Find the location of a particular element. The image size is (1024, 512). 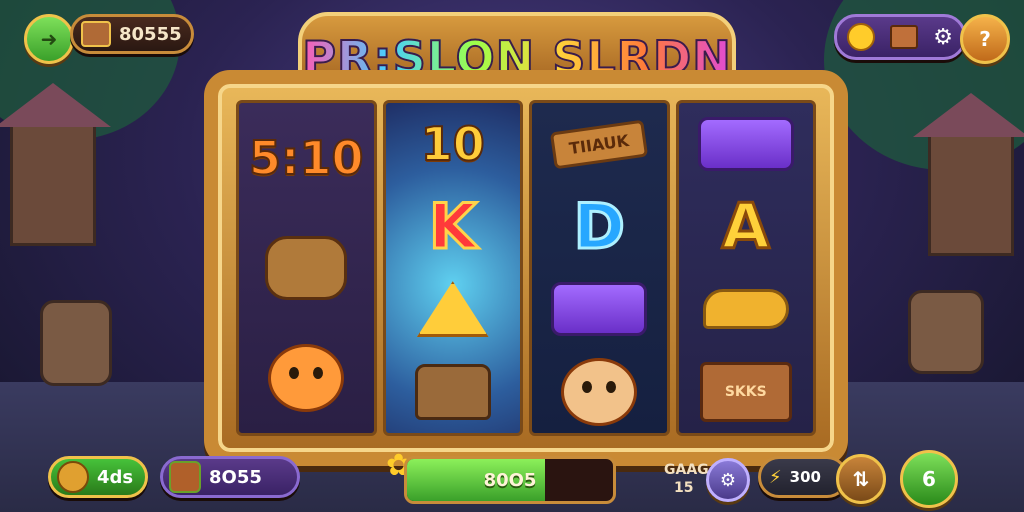

reel-3: TIIAUK D is located at coordinates (599, 268).